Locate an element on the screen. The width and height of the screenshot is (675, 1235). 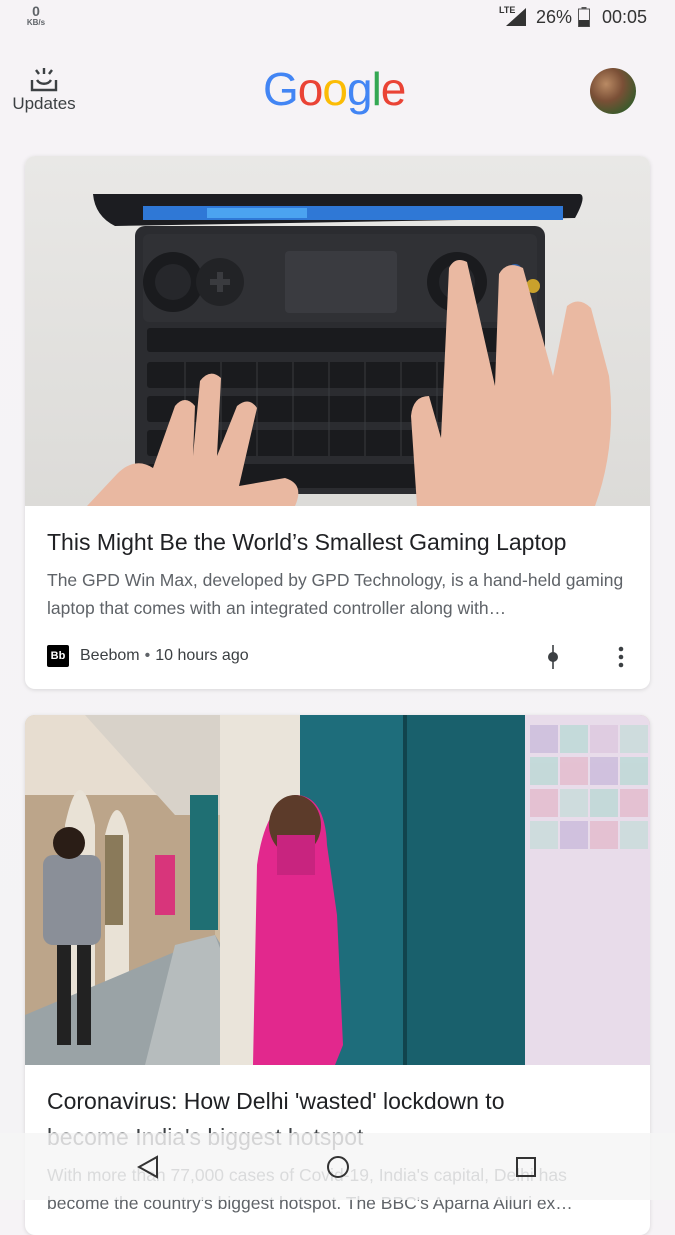
network-speed: 0 KB/s is located at coordinates (36, 16).